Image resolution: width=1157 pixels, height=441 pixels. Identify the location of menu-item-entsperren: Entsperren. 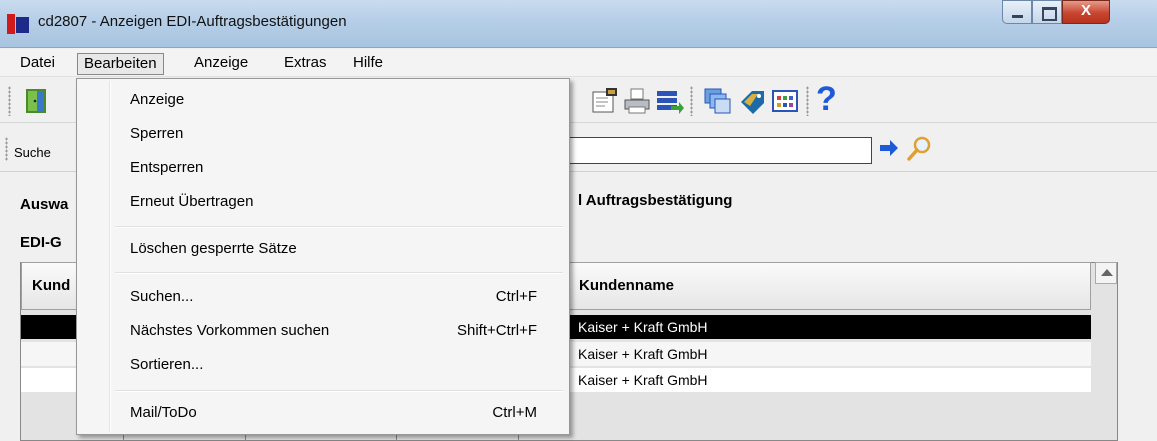
(323, 168).